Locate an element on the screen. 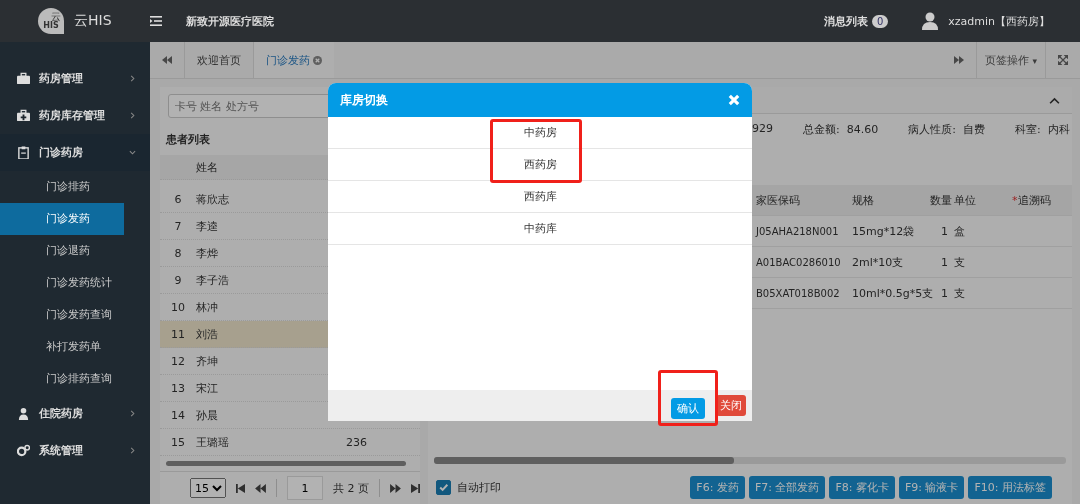 The image size is (1080, 504). warehouse-option: 中药房 is located at coordinates (540, 133).